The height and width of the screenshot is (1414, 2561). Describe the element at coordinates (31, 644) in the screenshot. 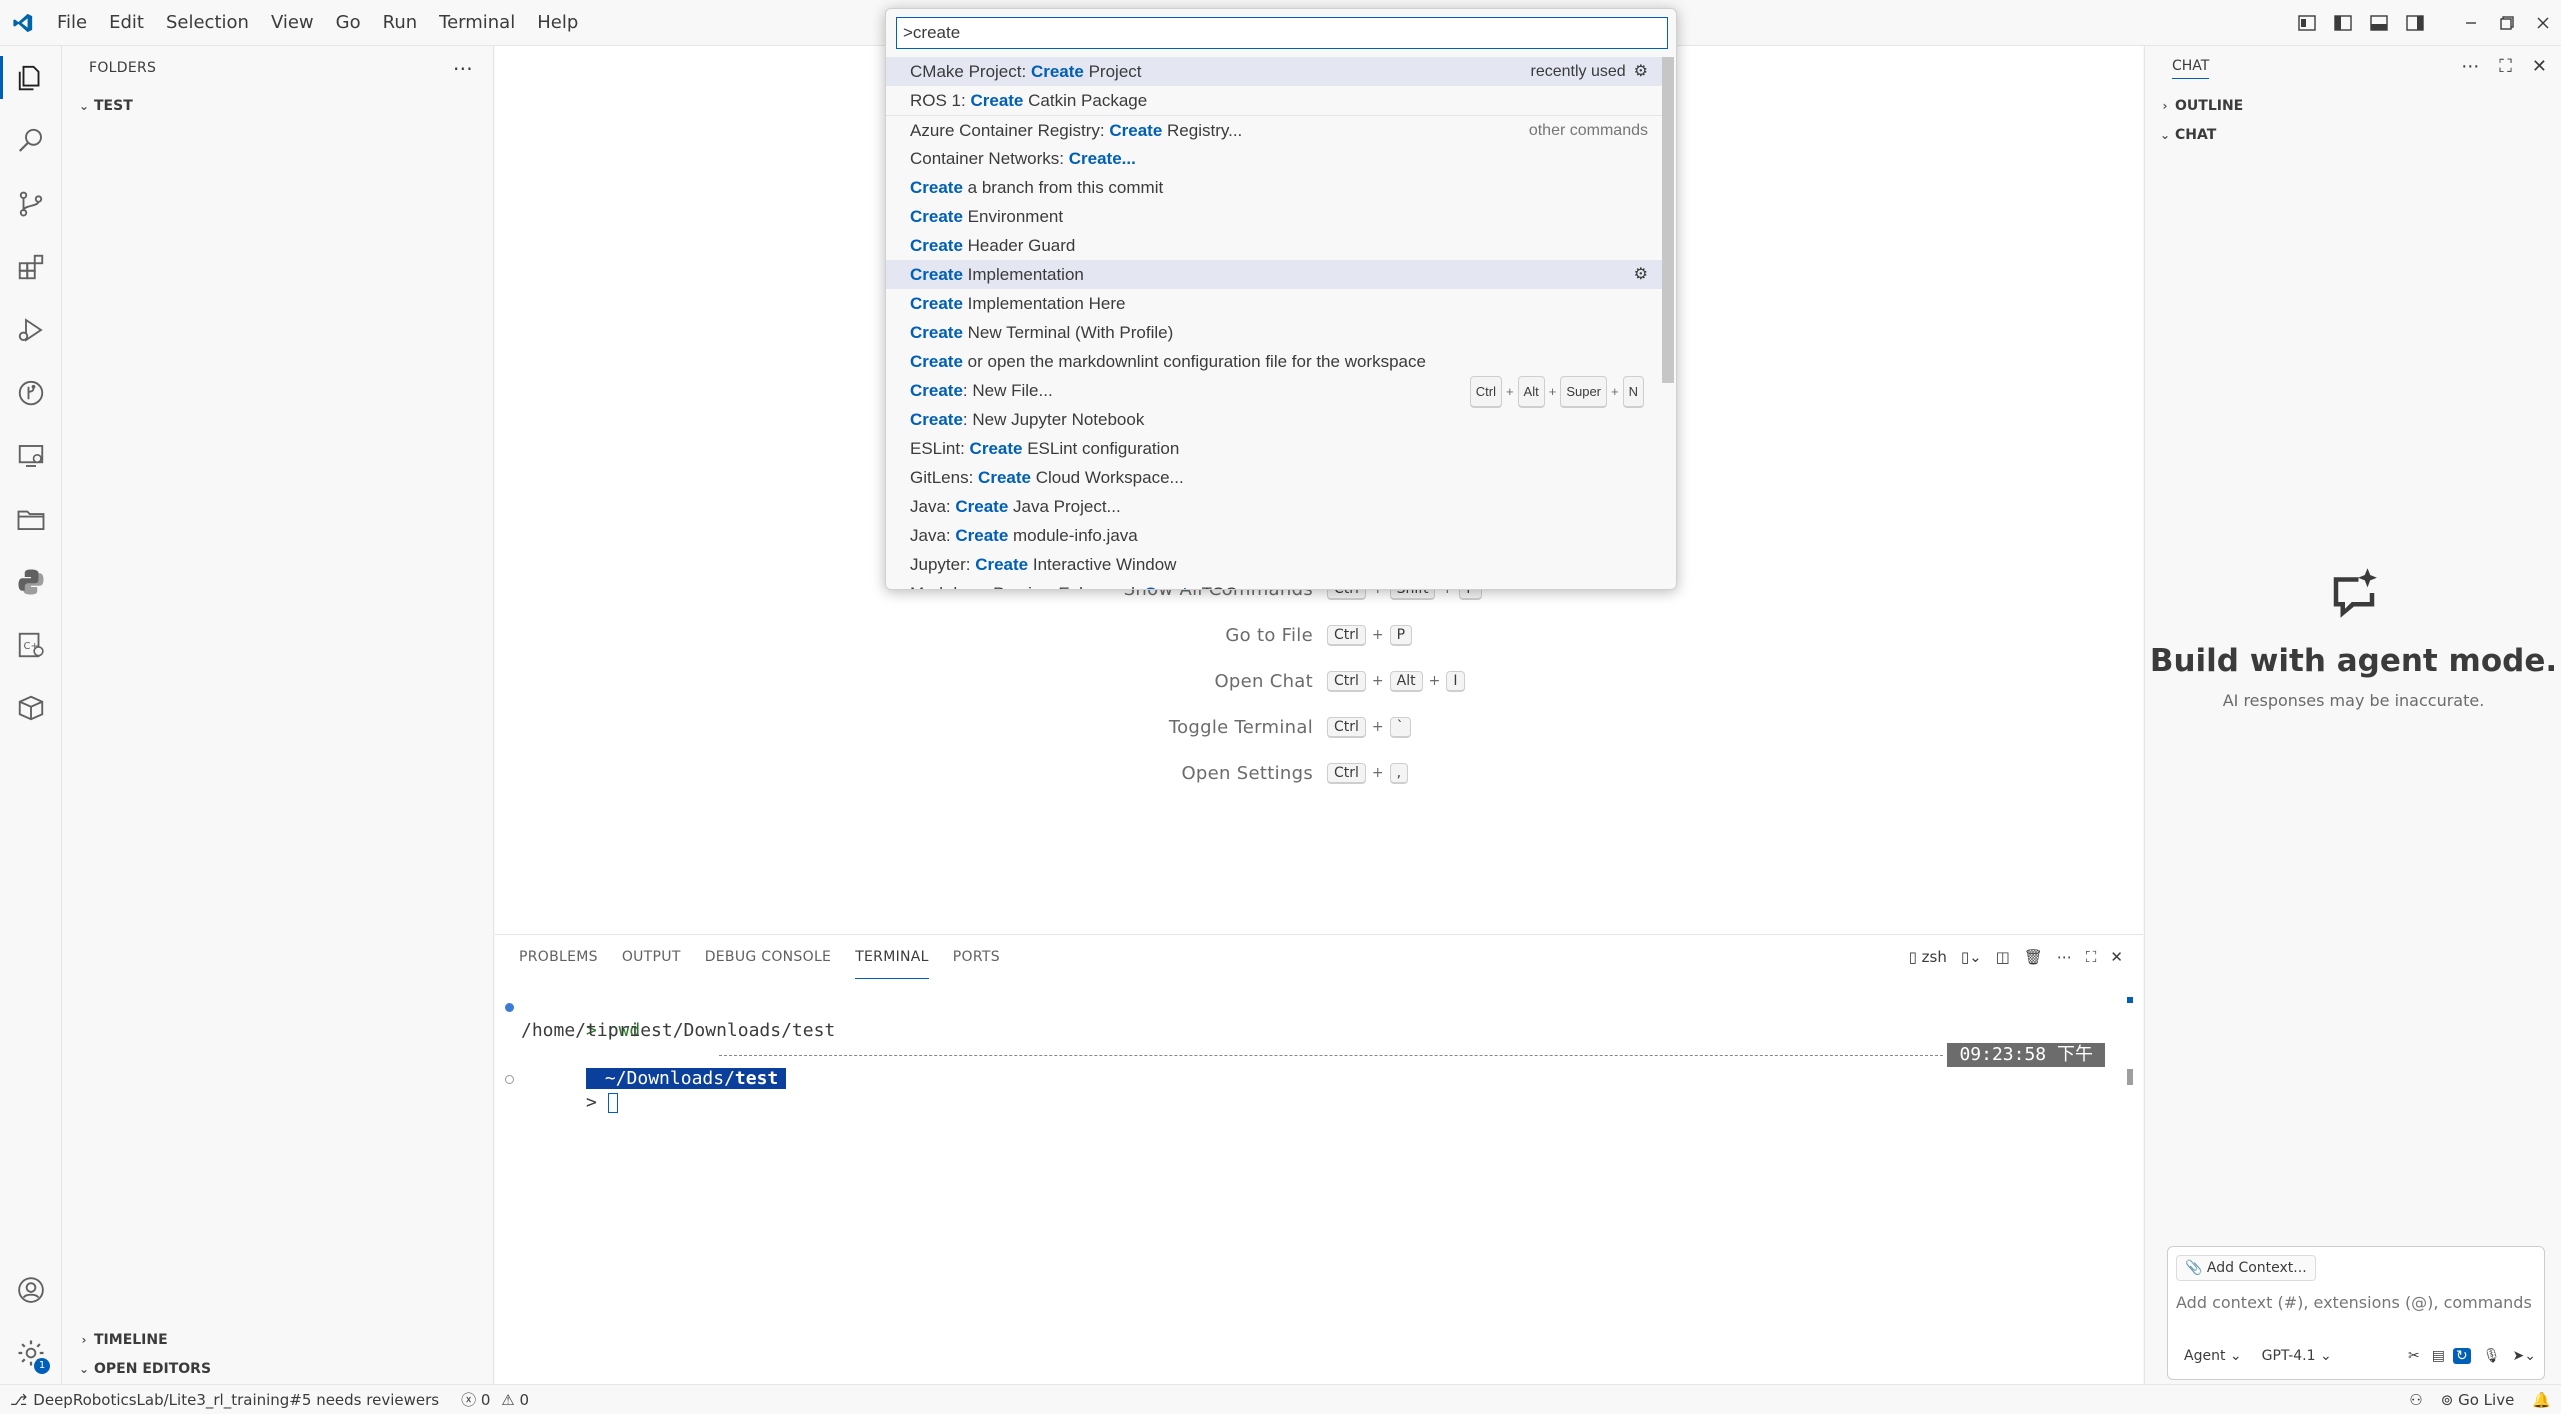

I see `cmake-icon: C+` at that location.